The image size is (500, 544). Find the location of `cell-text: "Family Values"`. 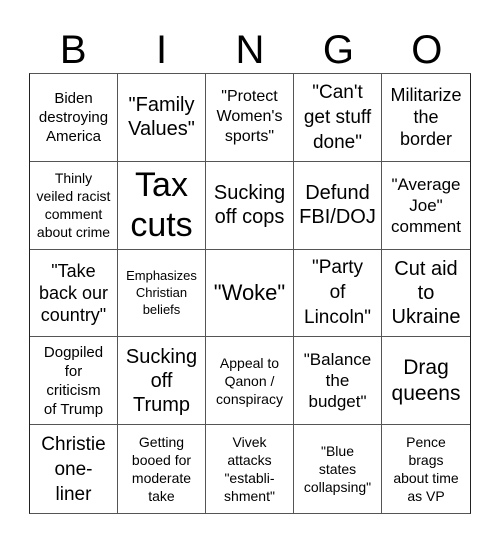

cell-text: "Family Values" is located at coordinates (161, 117).